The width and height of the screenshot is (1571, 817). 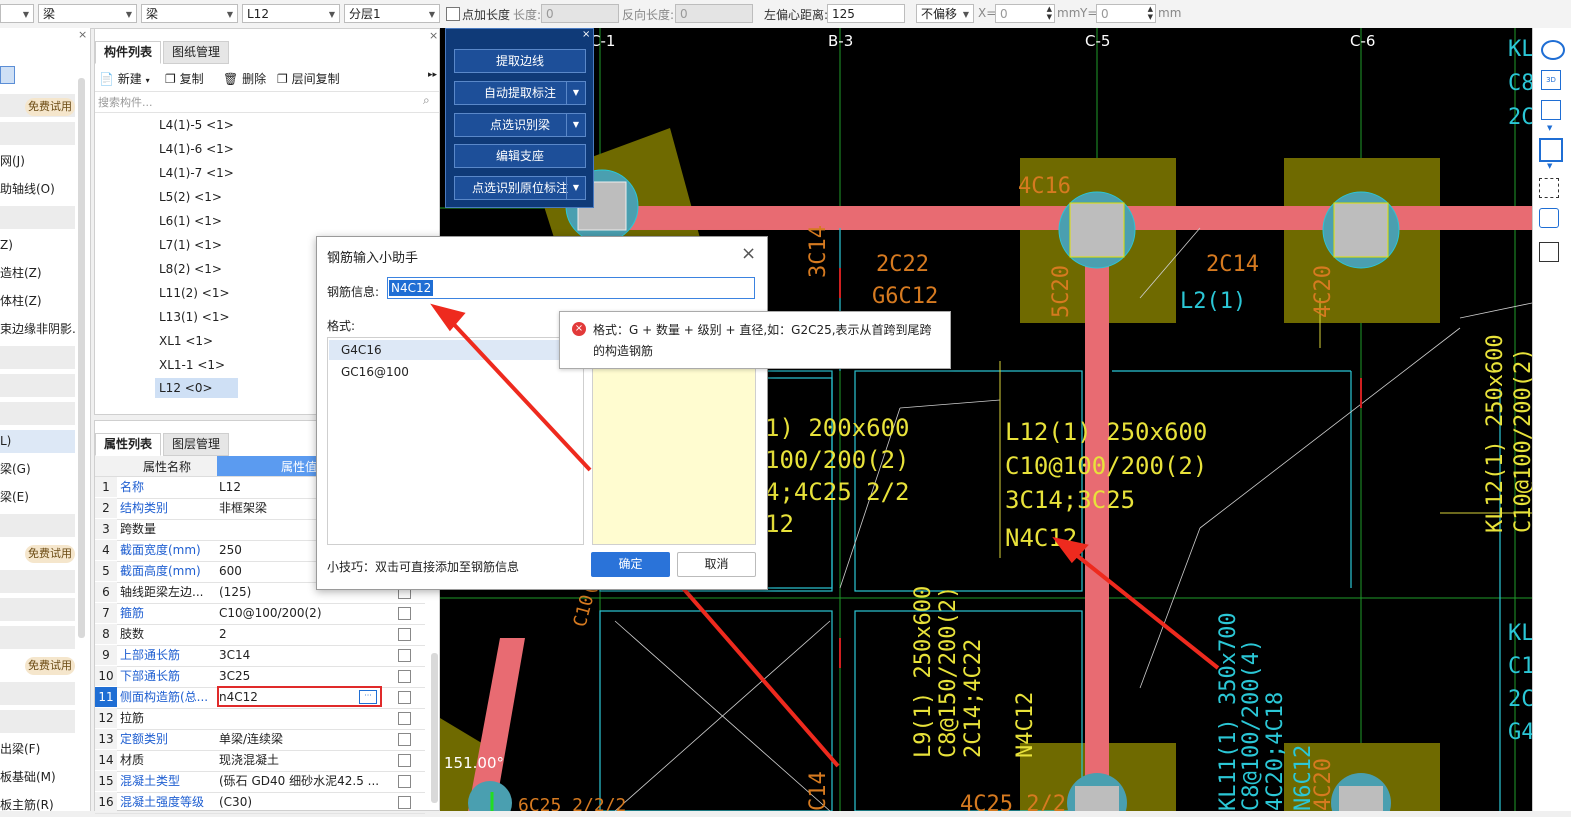 What do you see at coordinates (1553, 50) in the screenshot?
I see `orbit-icon` at bounding box center [1553, 50].